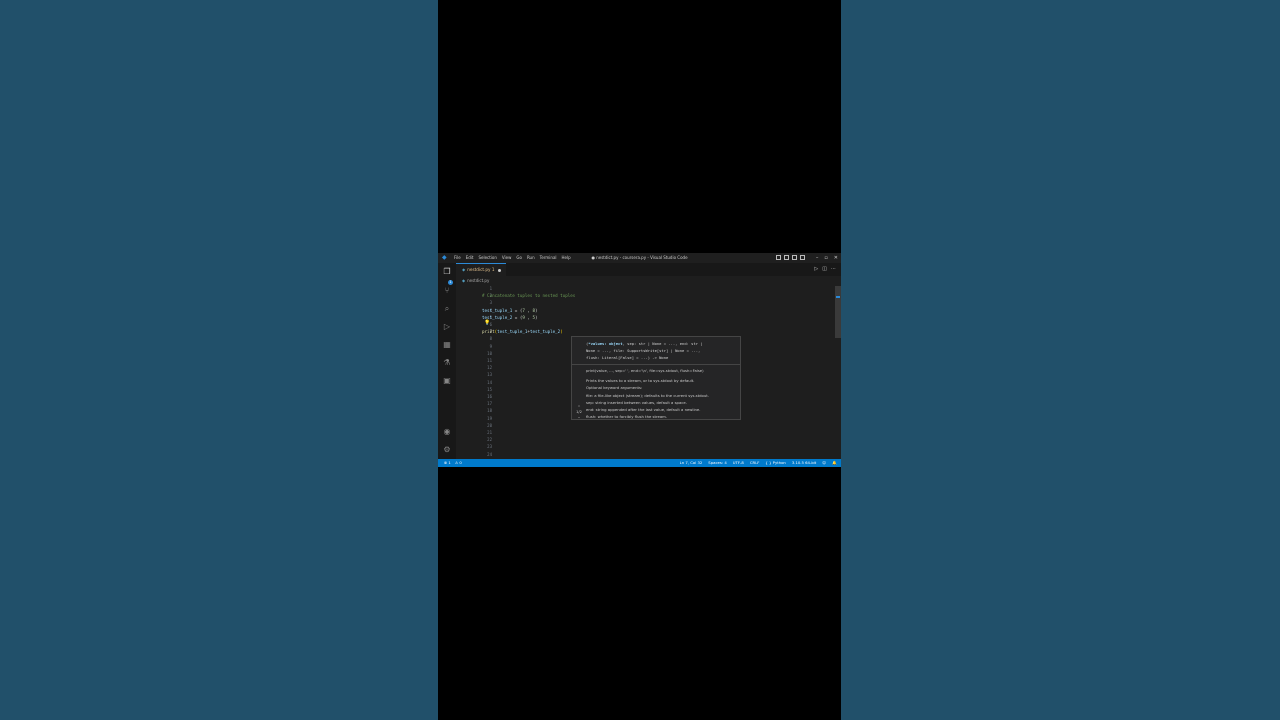  I want to click on maximize-button: ▫, so click(825, 258).